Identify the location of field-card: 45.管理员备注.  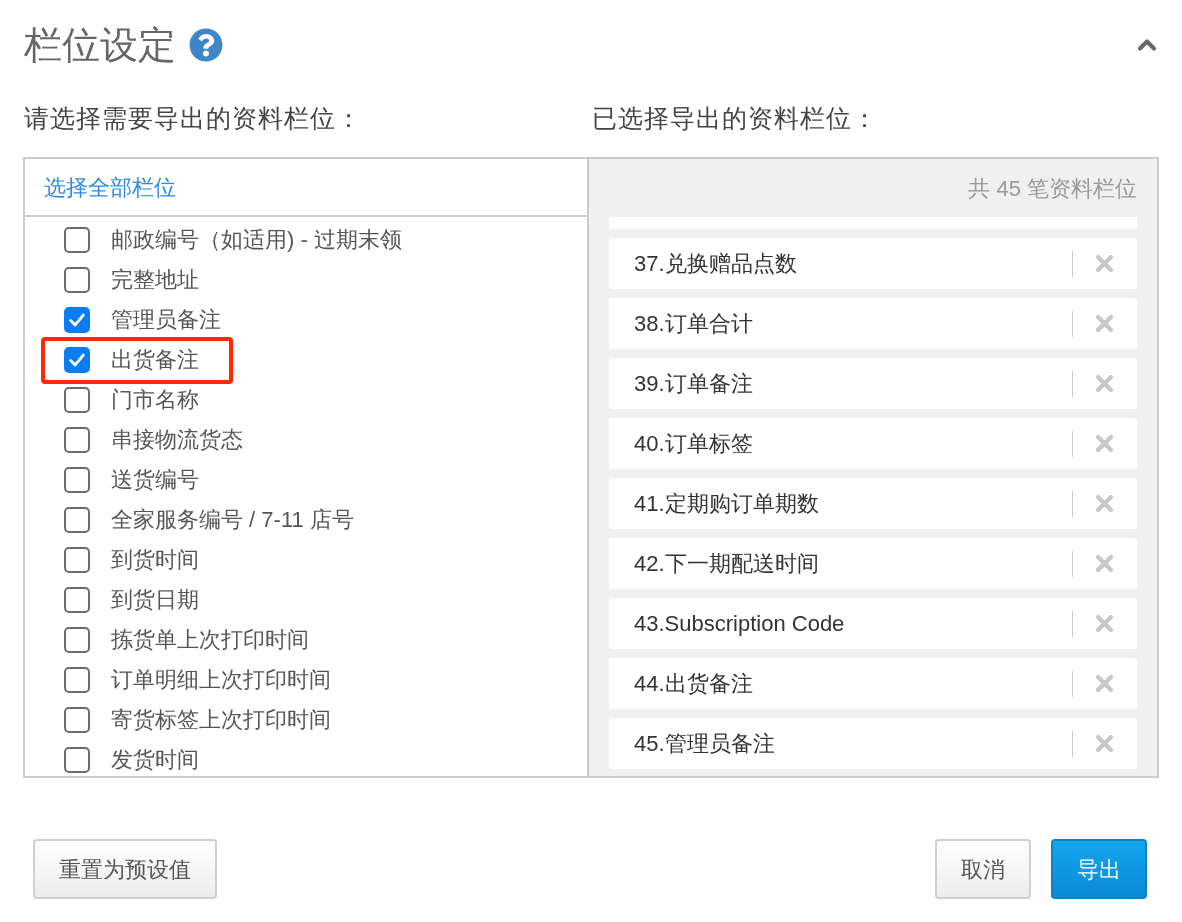
(873, 743).